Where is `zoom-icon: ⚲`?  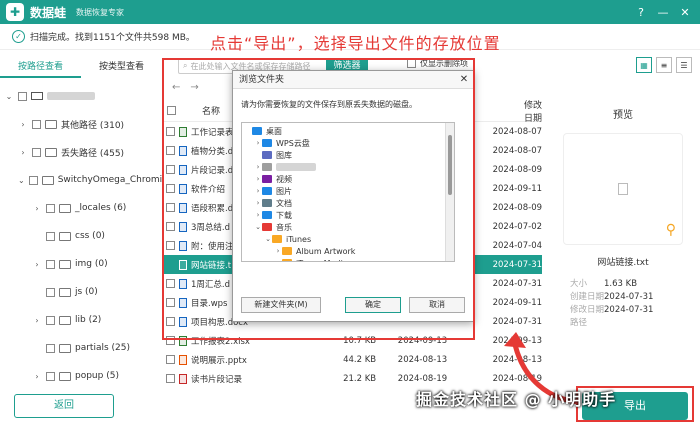
zoom-icon: ⚲ is located at coordinates (671, 230).